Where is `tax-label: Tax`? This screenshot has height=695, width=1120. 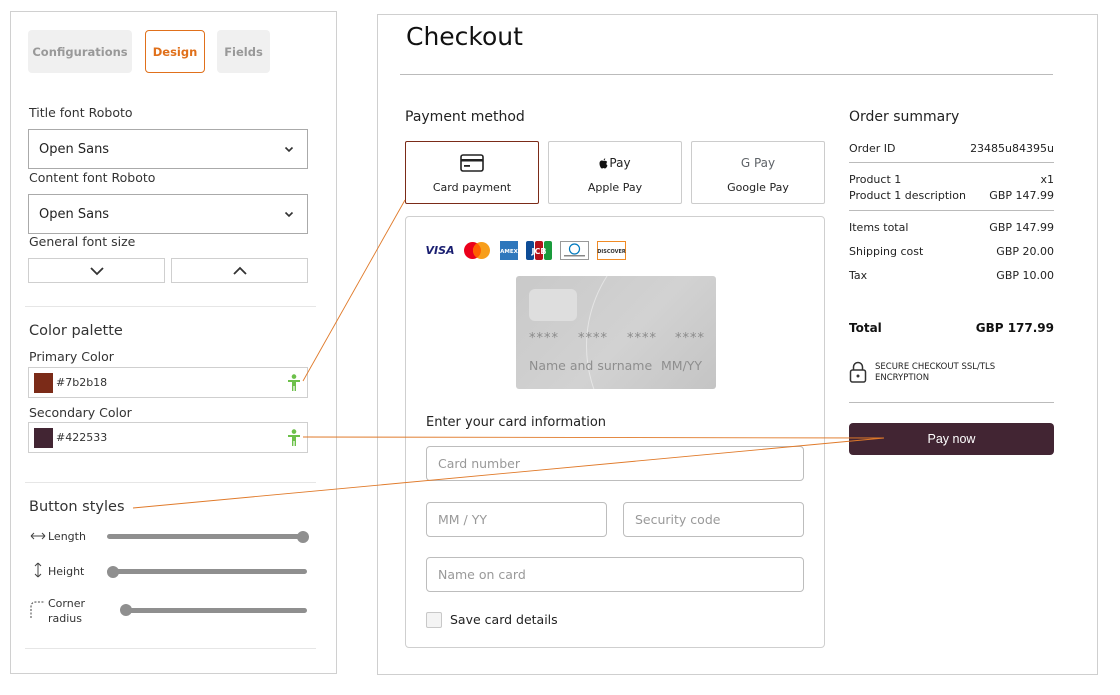 tax-label: Tax is located at coordinates (858, 275).